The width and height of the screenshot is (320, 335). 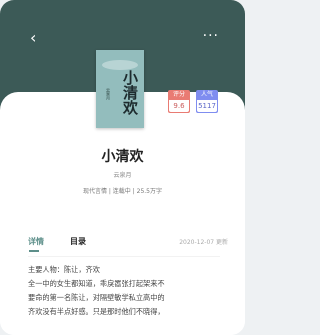 I want to click on book-meta: 现代言情 | 连载中 | 25.5万字, so click(x=122, y=191).